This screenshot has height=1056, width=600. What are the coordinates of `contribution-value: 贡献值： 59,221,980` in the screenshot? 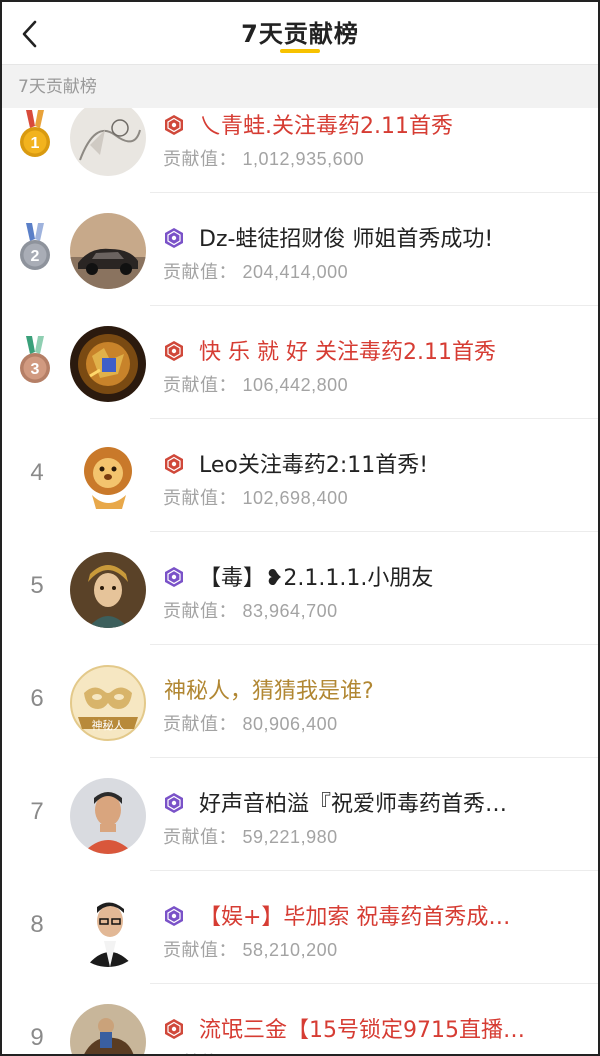 It's located at (250, 836).